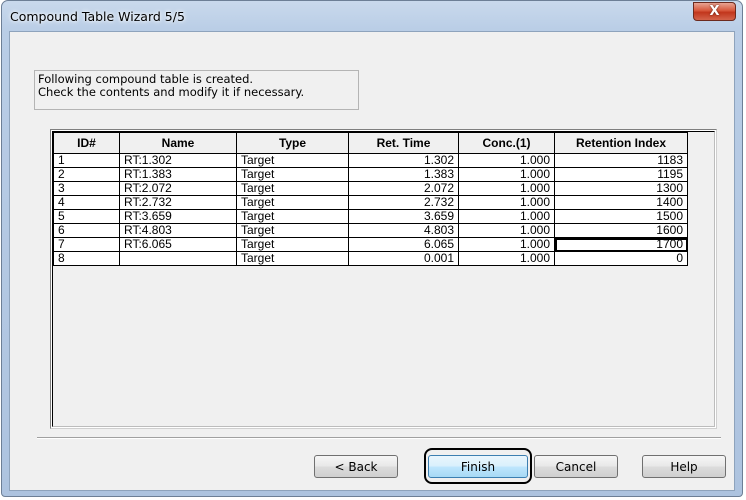 This screenshot has height=500, width=746. I want to click on table-row: 3 RT:2.072 Target 2.072 1.000 1300, so click(370, 188).